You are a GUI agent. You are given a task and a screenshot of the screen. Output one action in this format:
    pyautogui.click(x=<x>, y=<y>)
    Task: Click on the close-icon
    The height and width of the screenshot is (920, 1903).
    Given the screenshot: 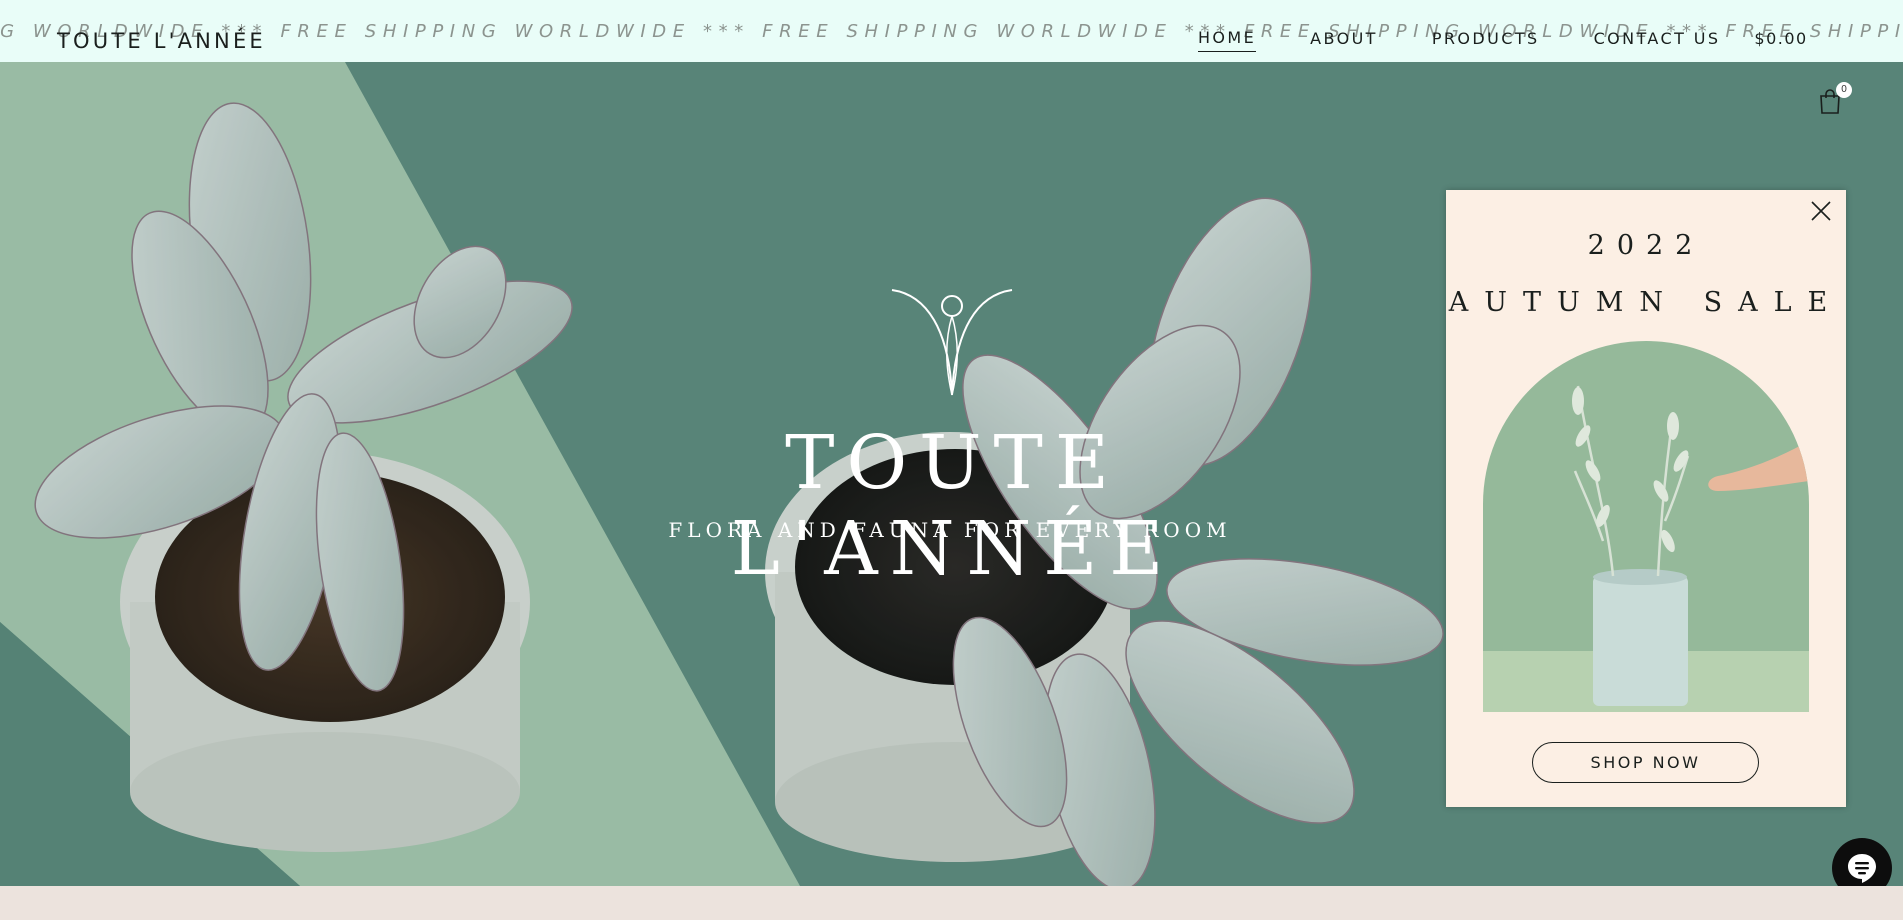 What is the action you would take?
    pyautogui.click(x=1821, y=211)
    